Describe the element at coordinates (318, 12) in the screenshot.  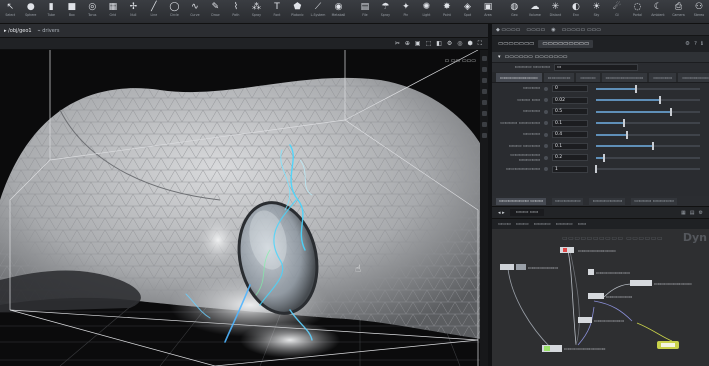
I see `shelf-tool-lsystem: ⟋ L-System` at that location.